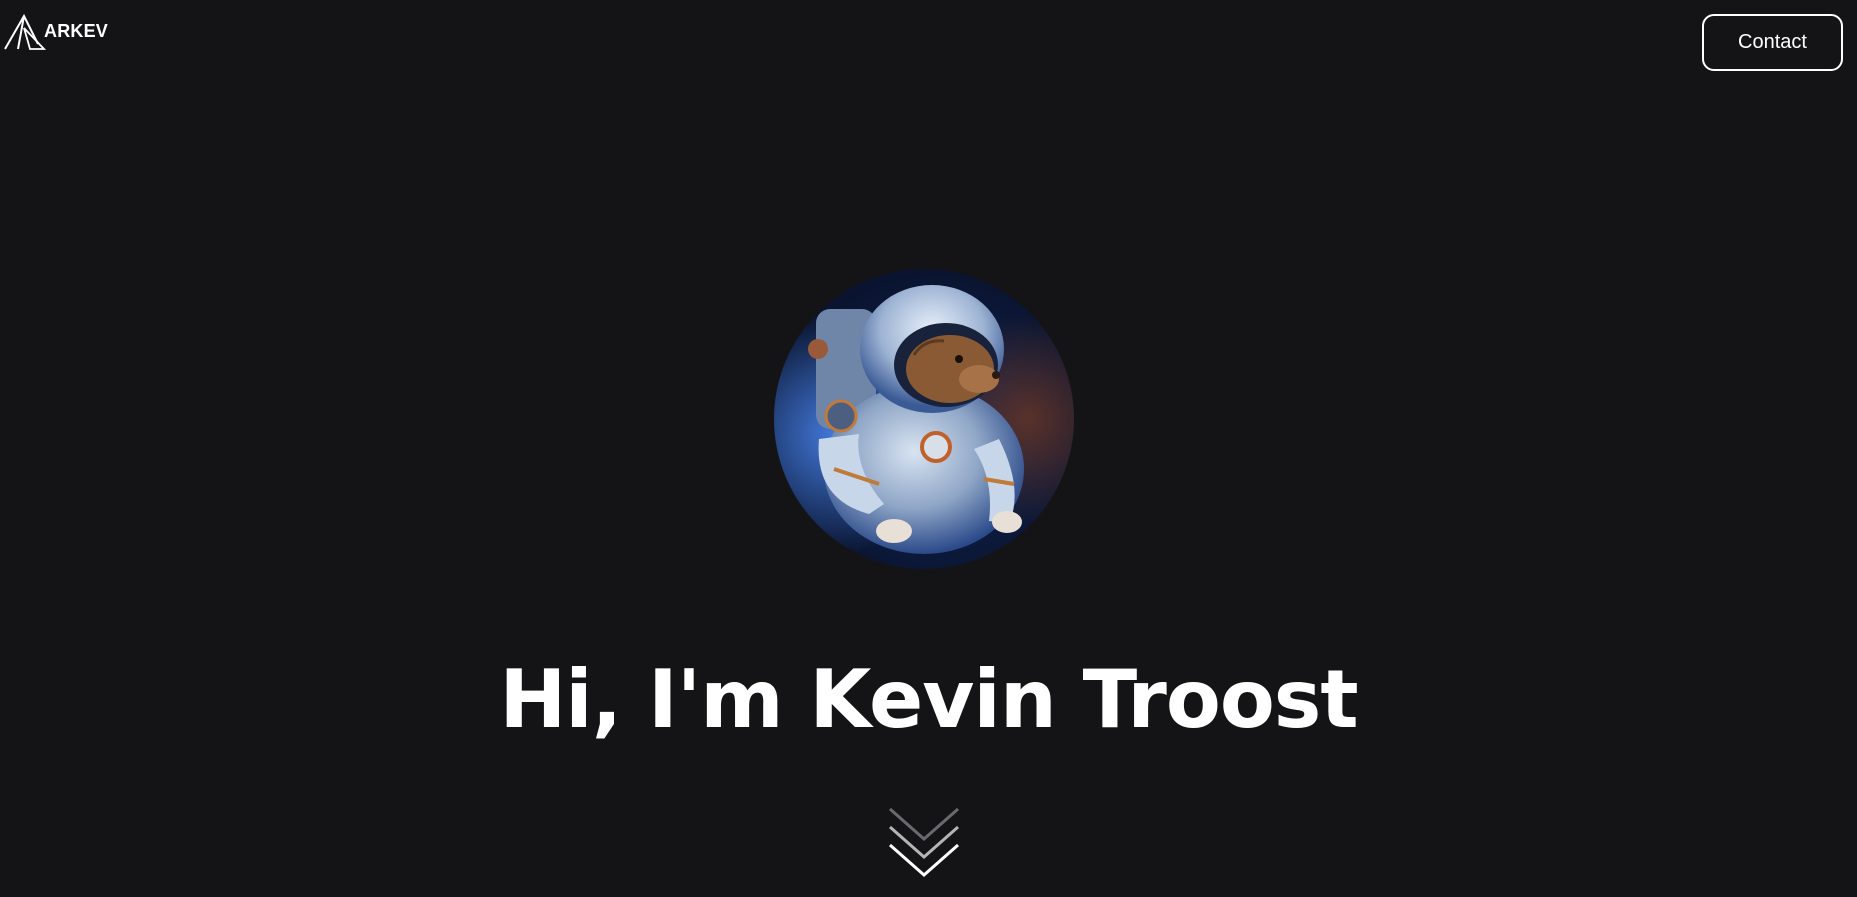 The width and height of the screenshot is (1857, 897). What do you see at coordinates (924, 419) in the screenshot?
I see `avatar` at bounding box center [924, 419].